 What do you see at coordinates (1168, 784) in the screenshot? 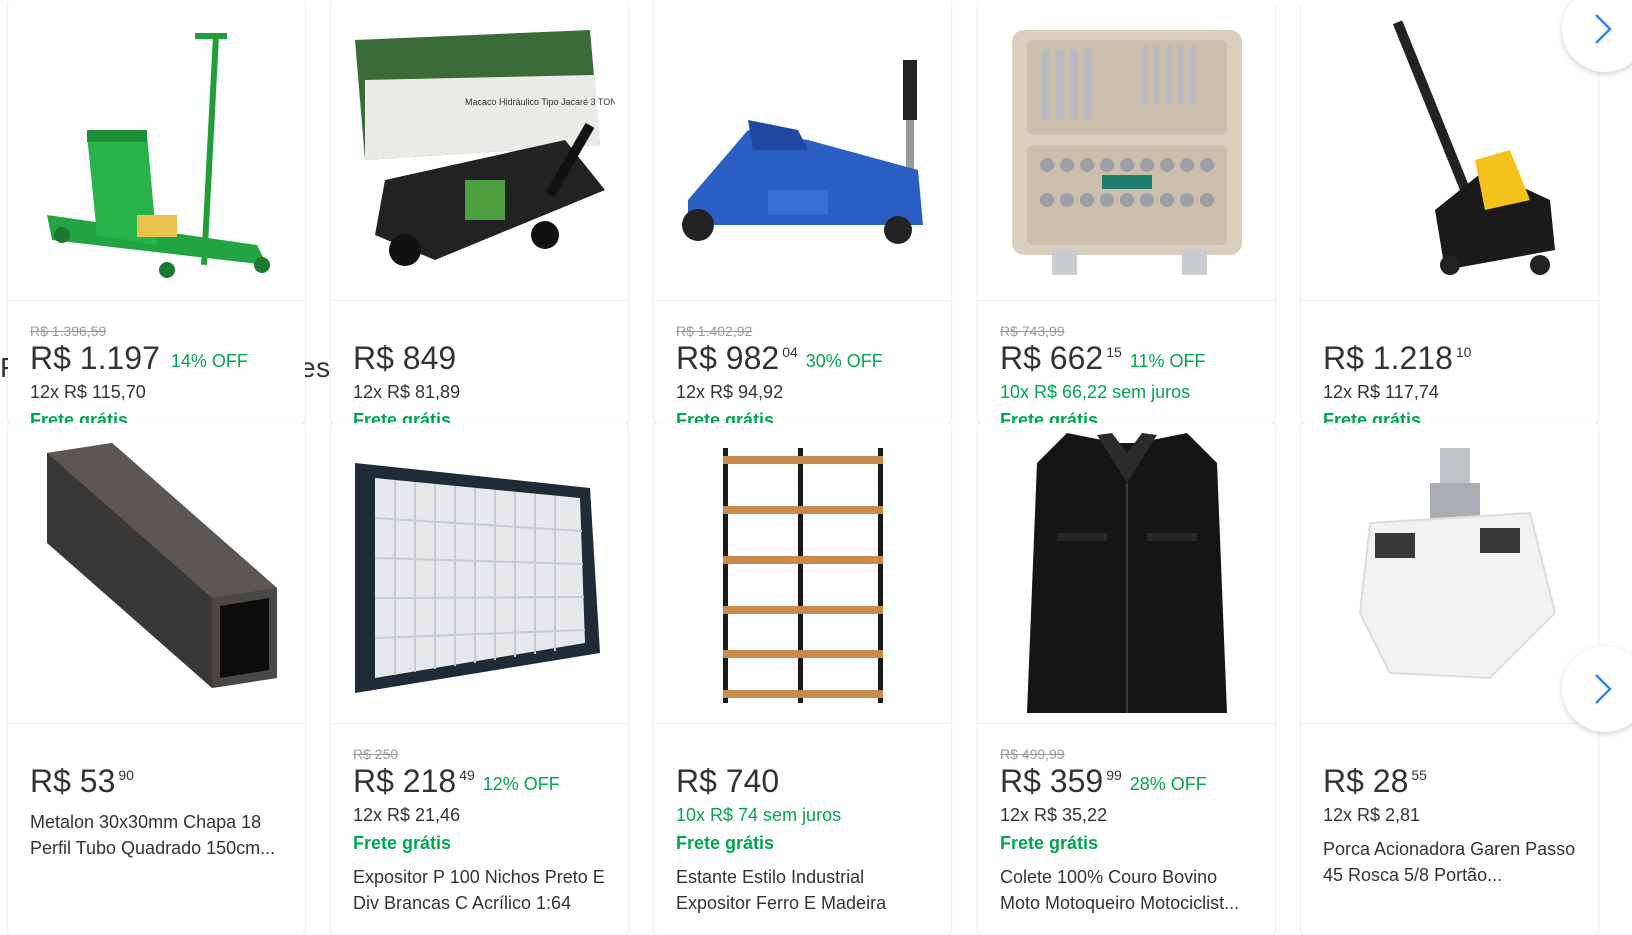
I see `discount-badge: 28% OFF` at bounding box center [1168, 784].